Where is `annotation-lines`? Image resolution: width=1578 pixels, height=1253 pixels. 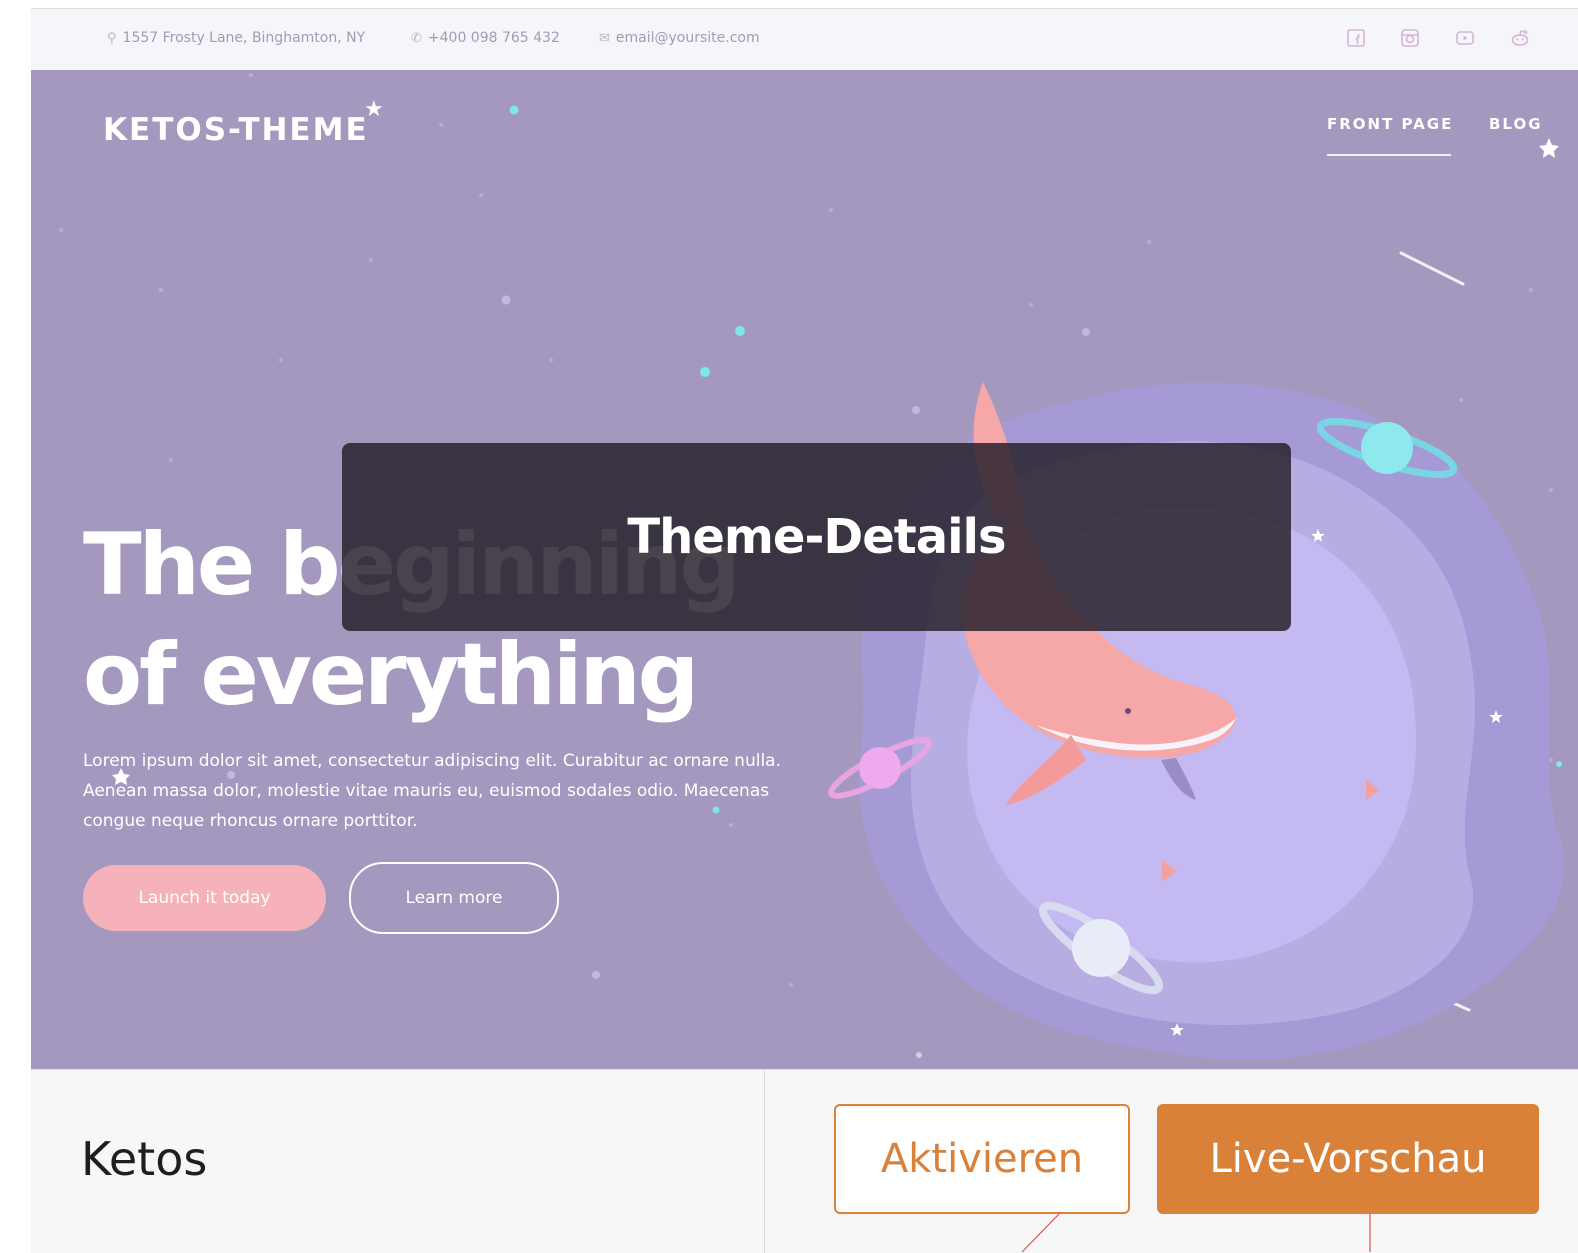 annotation-lines is located at coordinates (1196, 1232).